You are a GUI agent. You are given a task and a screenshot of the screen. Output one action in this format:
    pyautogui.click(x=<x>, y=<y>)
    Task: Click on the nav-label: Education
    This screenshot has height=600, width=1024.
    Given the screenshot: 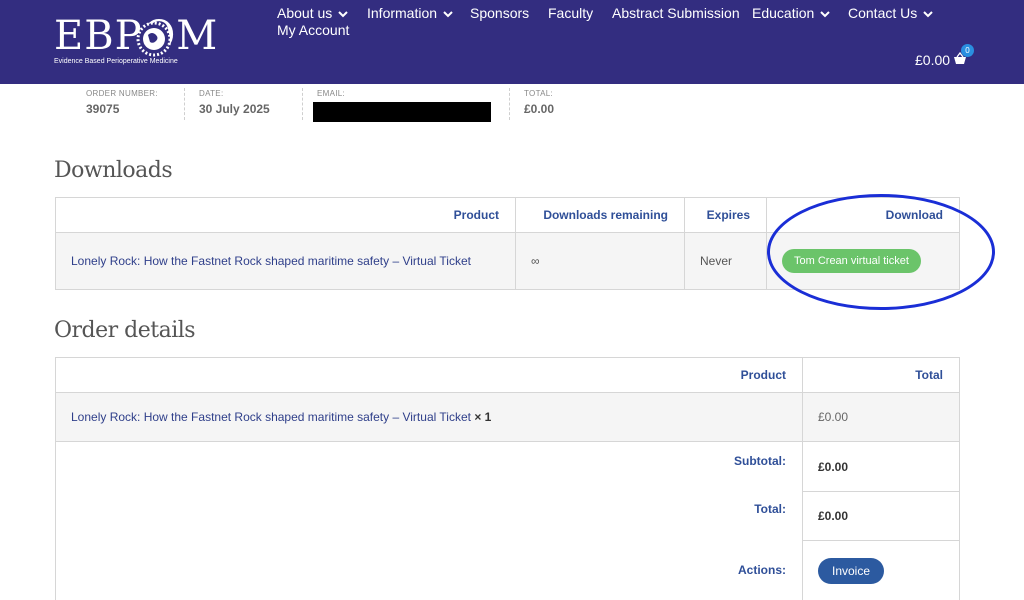 What is the action you would take?
    pyautogui.click(x=783, y=13)
    